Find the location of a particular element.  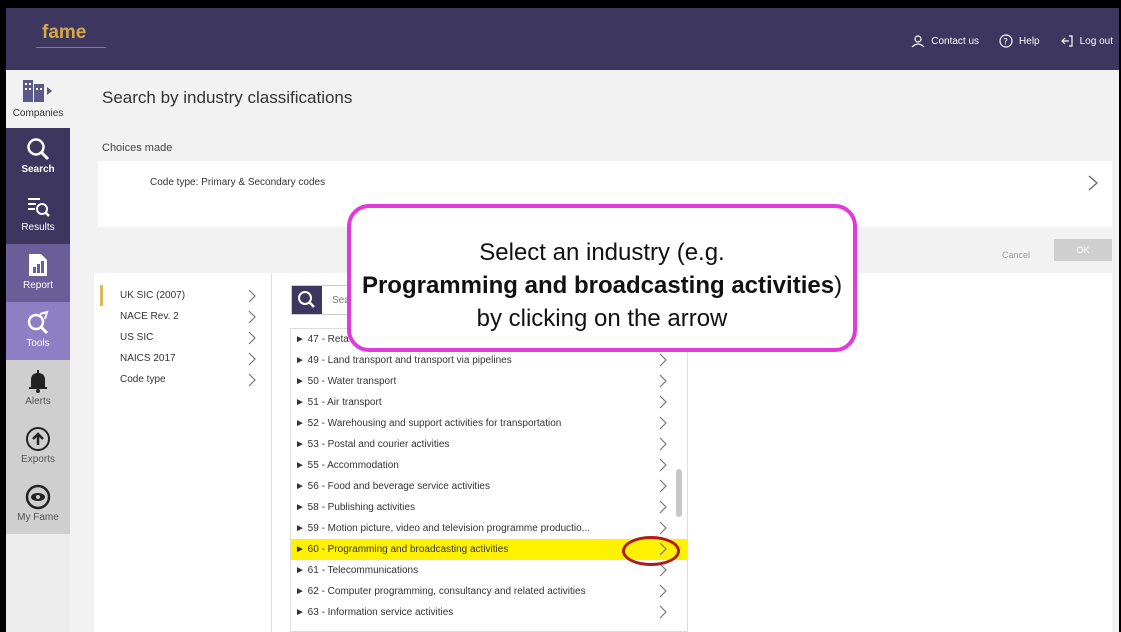

nav-companies: Companies is located at coordinates (38, 99).